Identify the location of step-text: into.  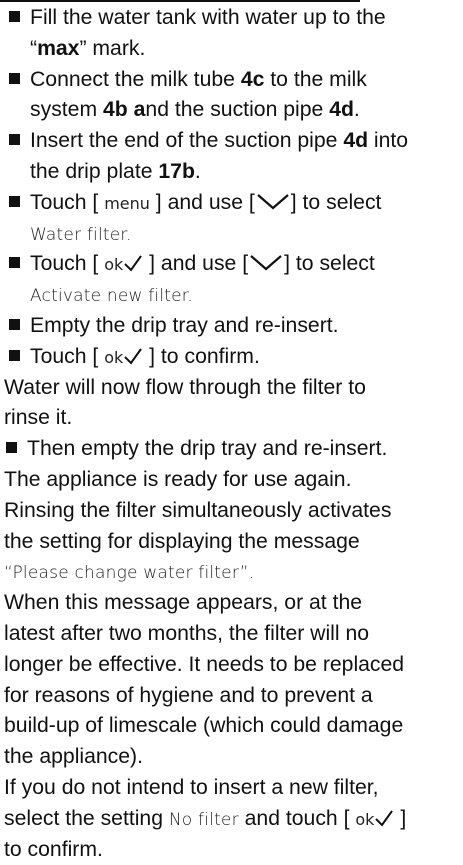
(388, 141).